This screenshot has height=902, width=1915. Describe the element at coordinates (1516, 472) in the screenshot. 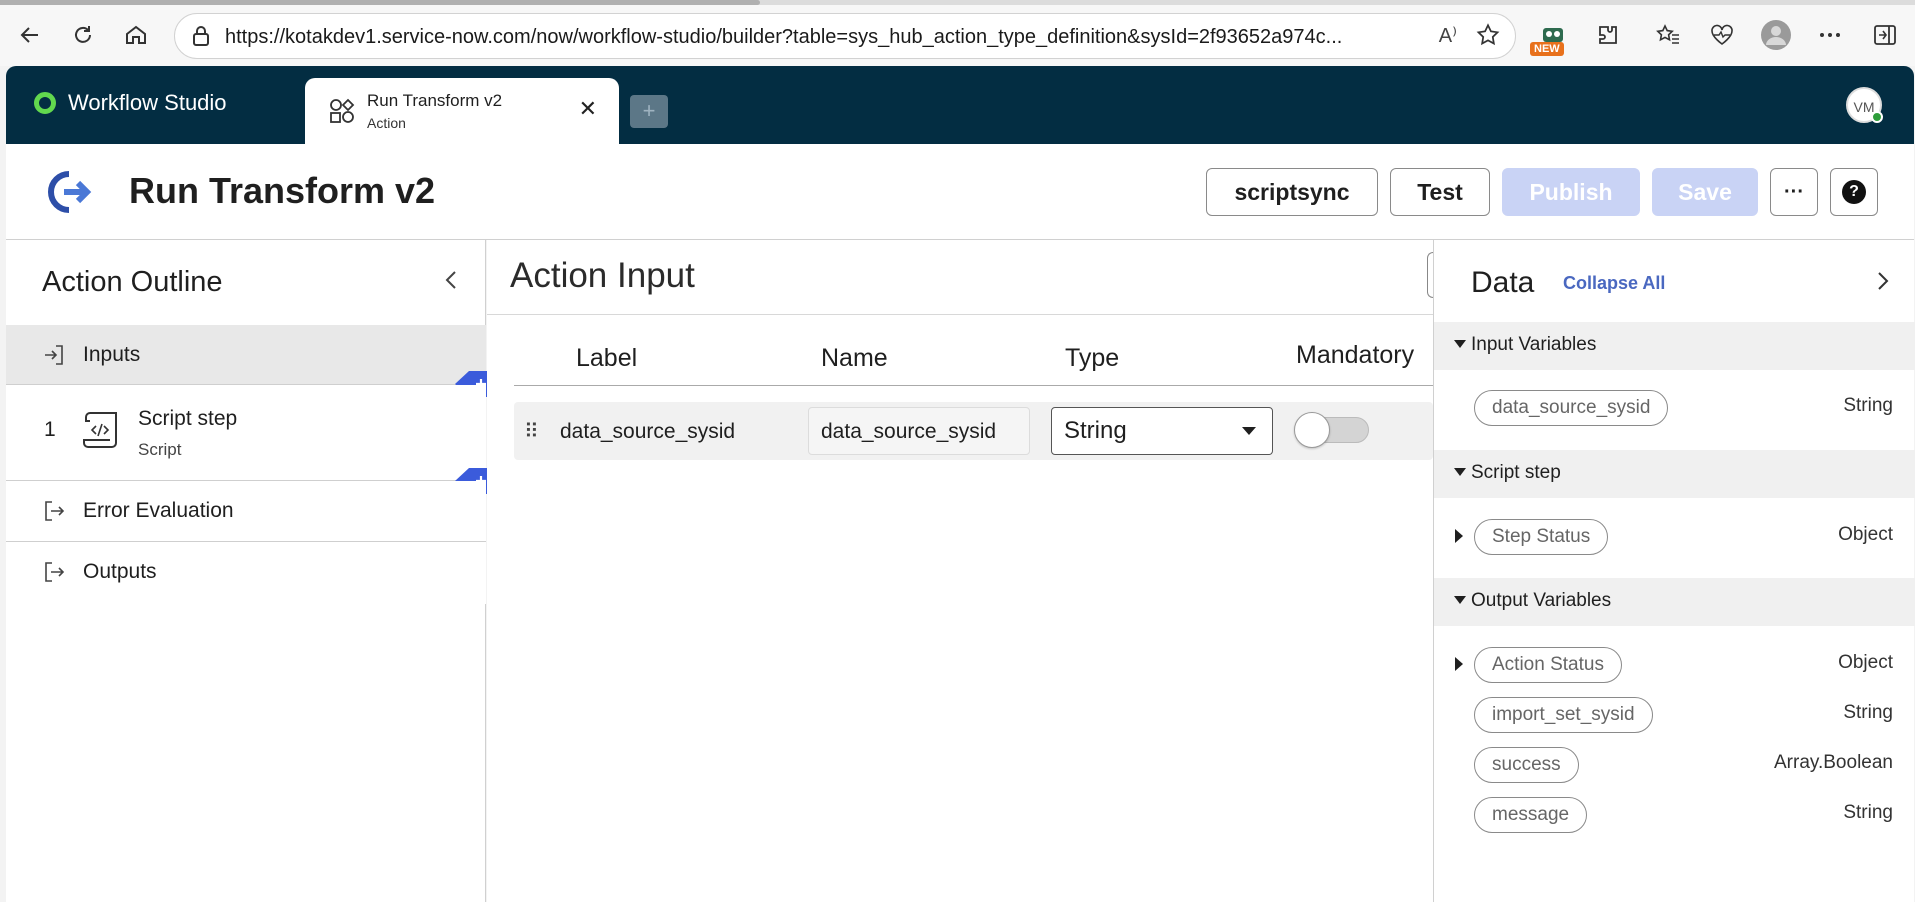

I see `section-label: Script step` at that location.